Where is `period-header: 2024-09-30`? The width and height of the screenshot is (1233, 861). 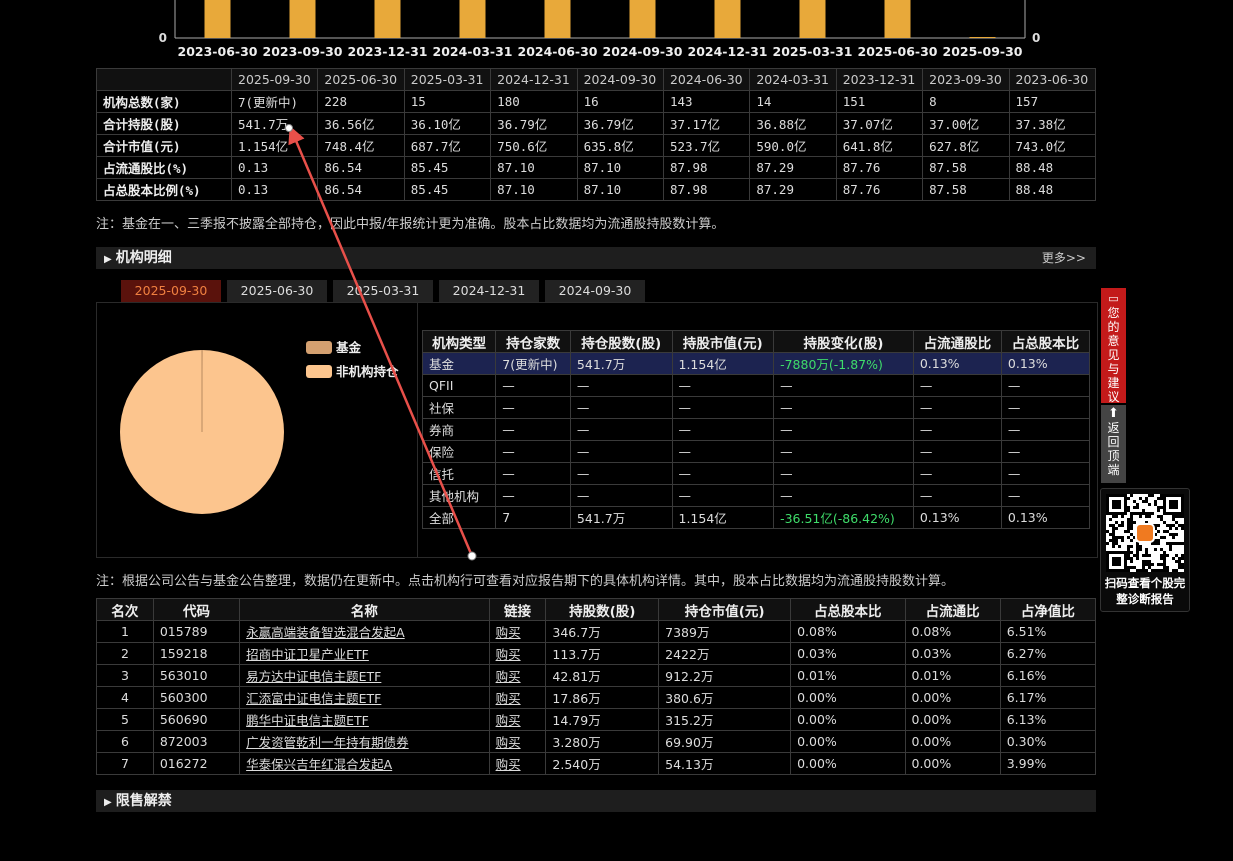
period-header: 2024-09-30 is located at coordinates (620, 79).